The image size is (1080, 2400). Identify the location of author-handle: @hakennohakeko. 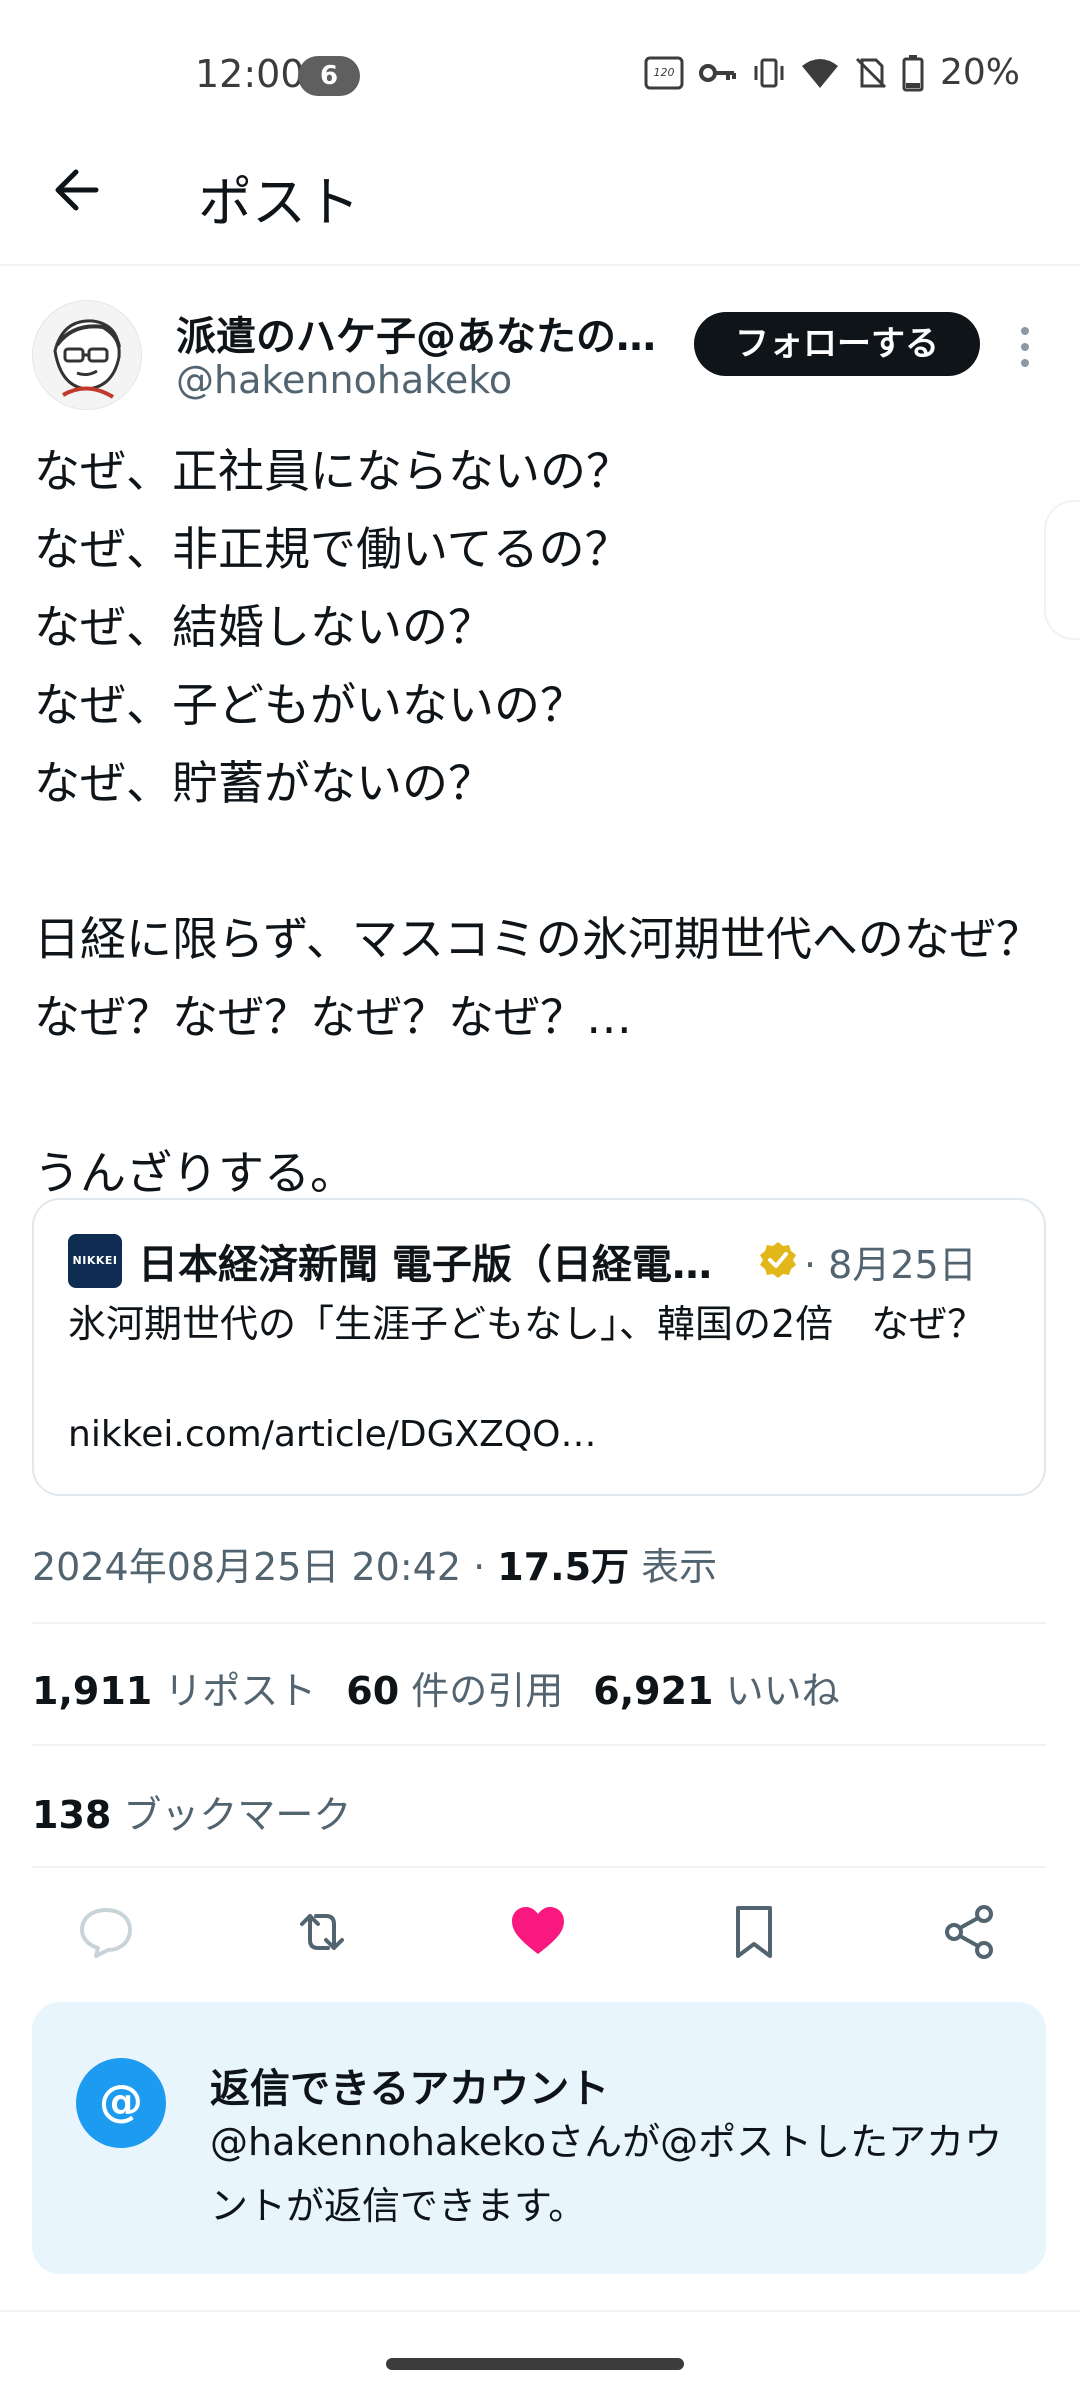
(344, 380).